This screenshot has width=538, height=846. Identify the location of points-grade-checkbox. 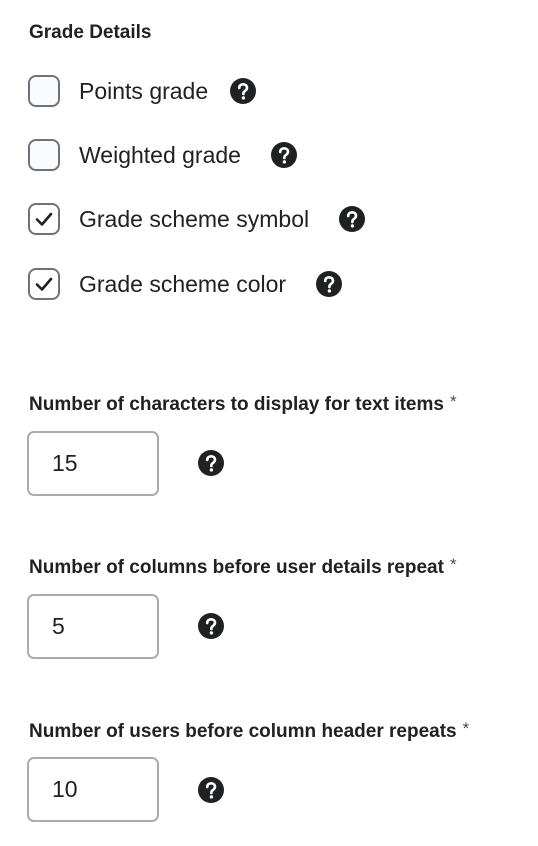
(44, 91).